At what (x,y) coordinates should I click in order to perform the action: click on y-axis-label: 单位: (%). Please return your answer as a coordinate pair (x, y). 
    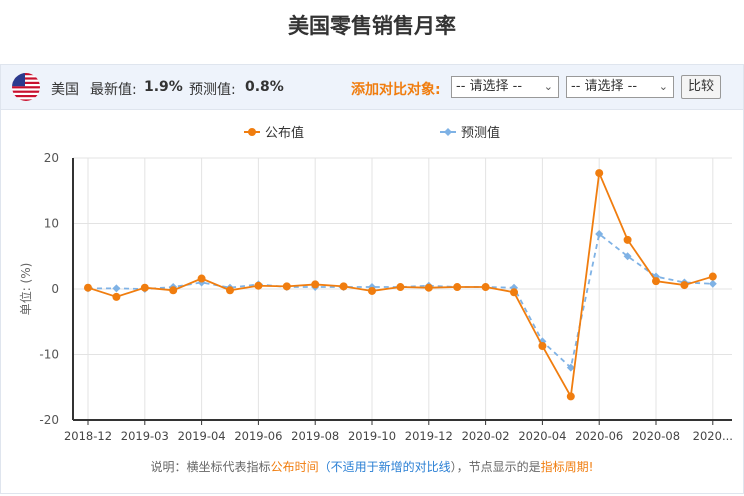
    Looking at the image, I should click on (25, 289).